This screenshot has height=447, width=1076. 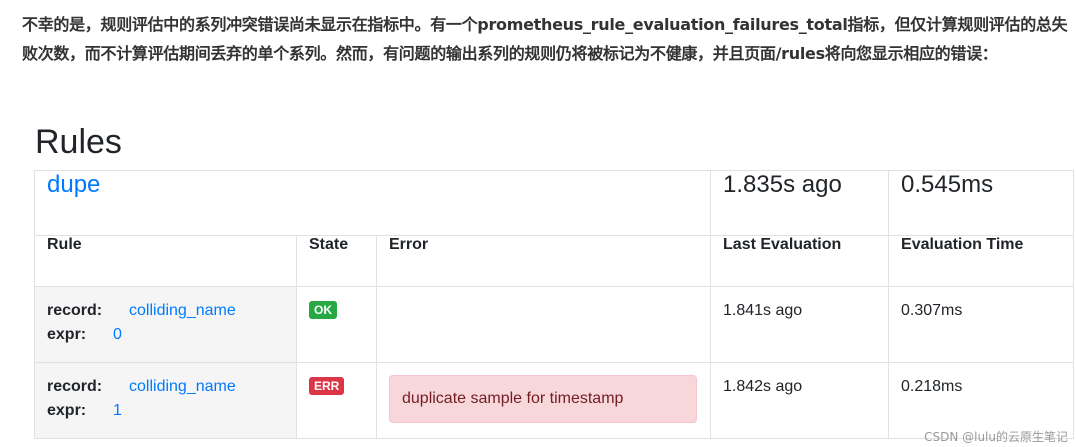 What do you see at coordinates (800, 203) in the screenshot?
I see `group-last-evaluation: 1.835s ago` at bounding box center [800, 203].